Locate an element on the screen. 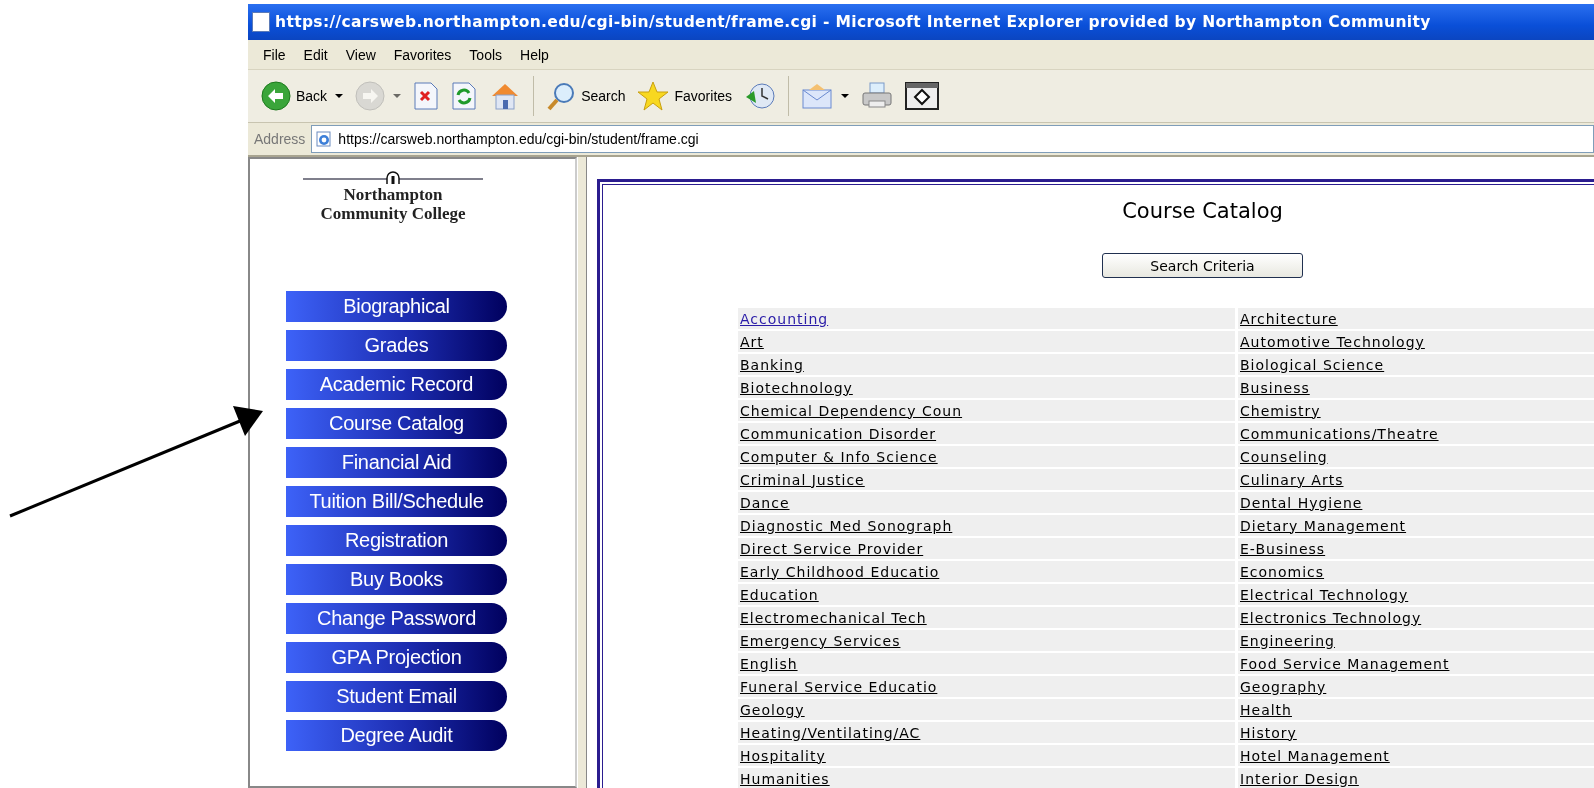  address-label: Address is located at coordinates (280, 139).